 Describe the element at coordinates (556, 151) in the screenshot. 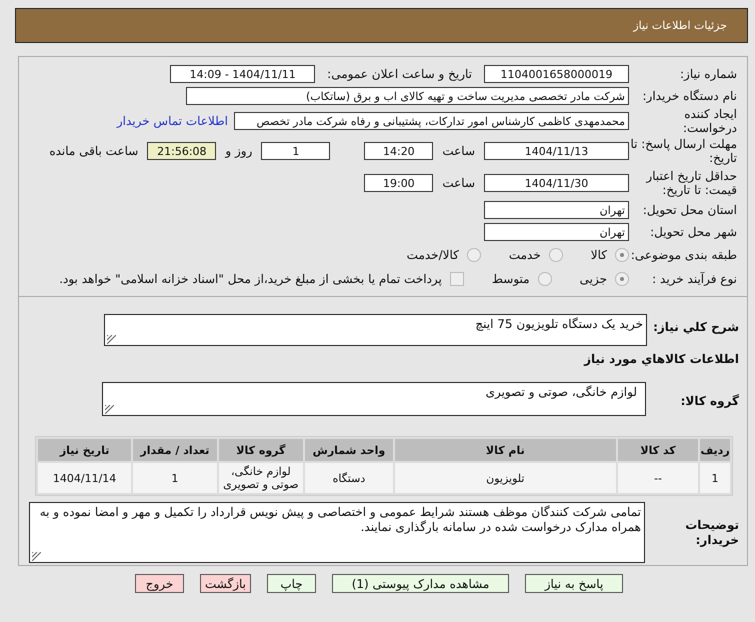

I see `input-field: 1404/11/13` at that location.